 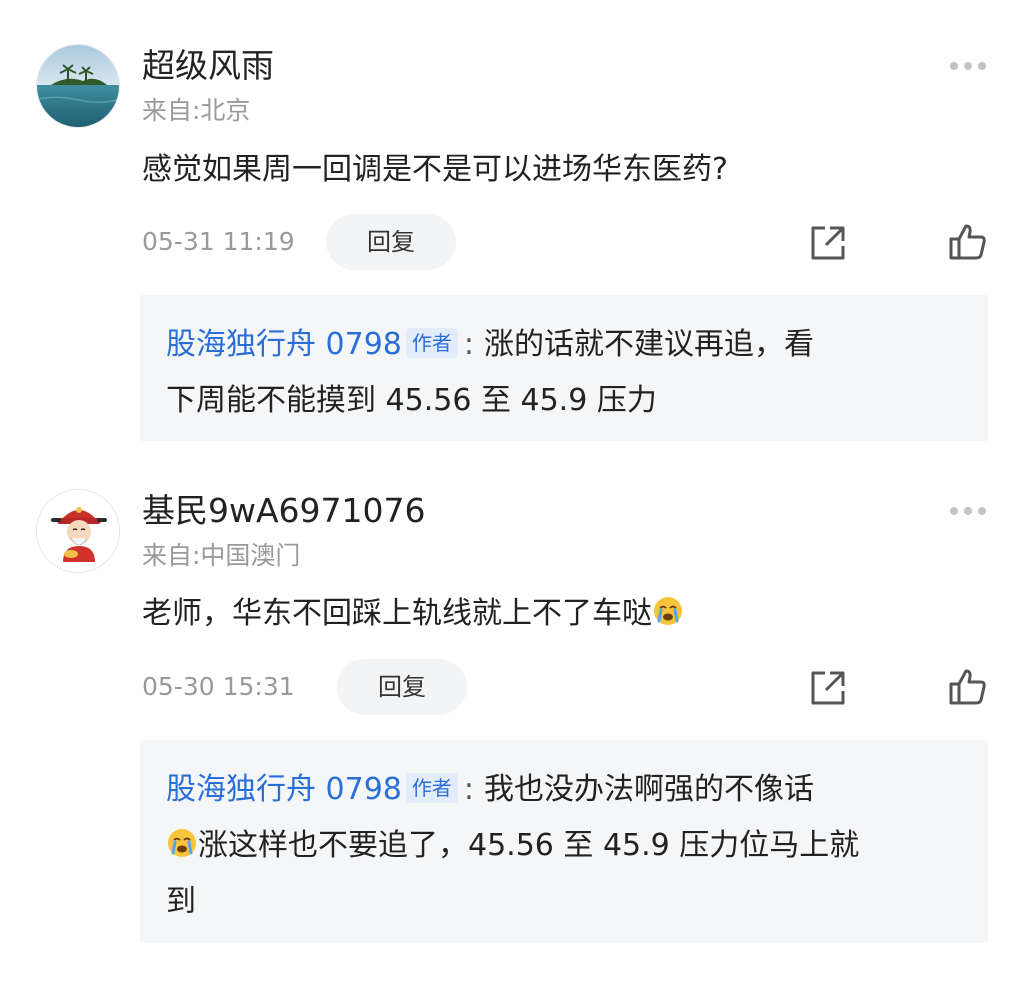 I want to click on comment-text-content: 老师，华东不回踩上轨线就上不了车哒, so click(x=397, y=613).